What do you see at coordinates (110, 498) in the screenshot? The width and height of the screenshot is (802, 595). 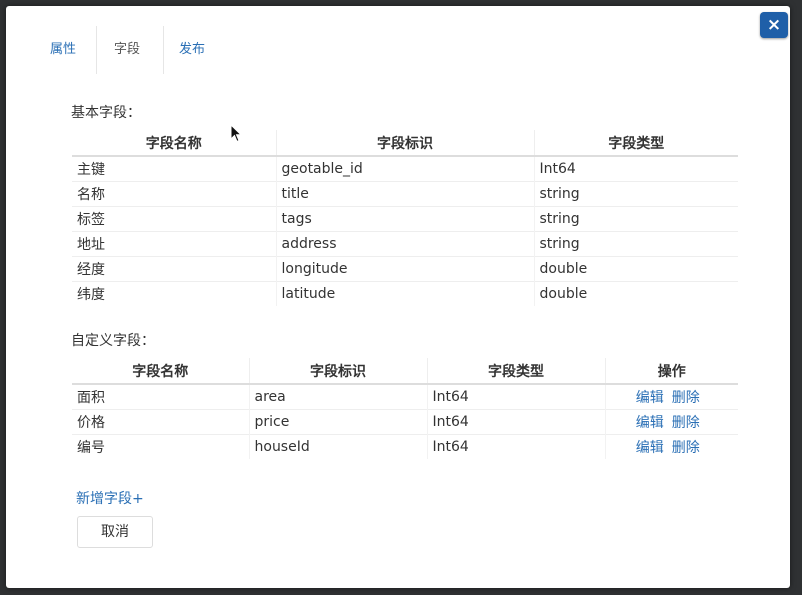 I see `add-field-link: 新增字段+` at bounding box center [110, 498].